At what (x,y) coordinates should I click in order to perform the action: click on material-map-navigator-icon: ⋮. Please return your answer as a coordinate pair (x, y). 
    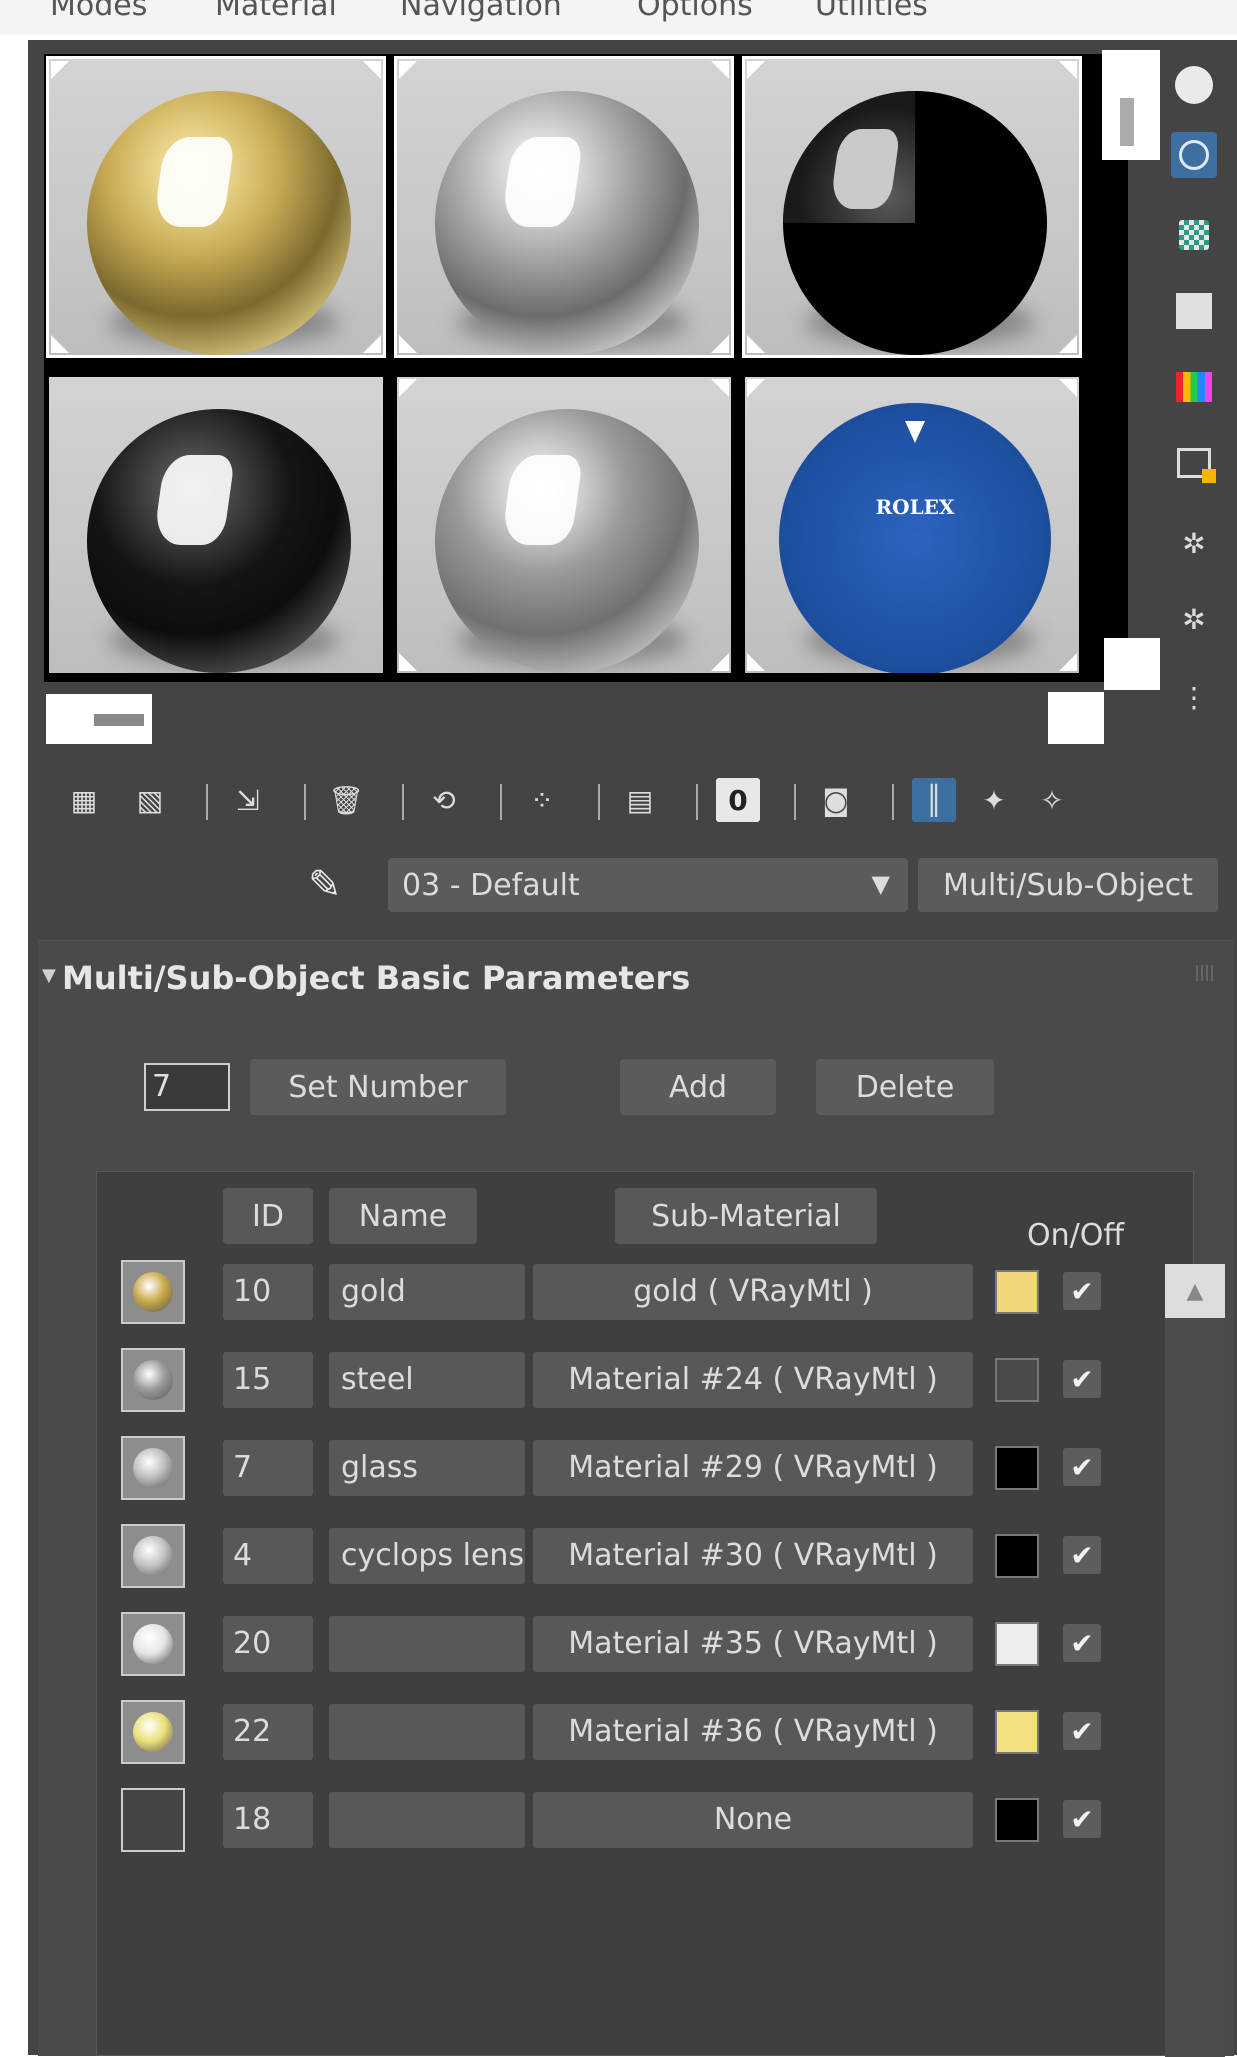
    Looking at the image, I should click on (1194, 697).